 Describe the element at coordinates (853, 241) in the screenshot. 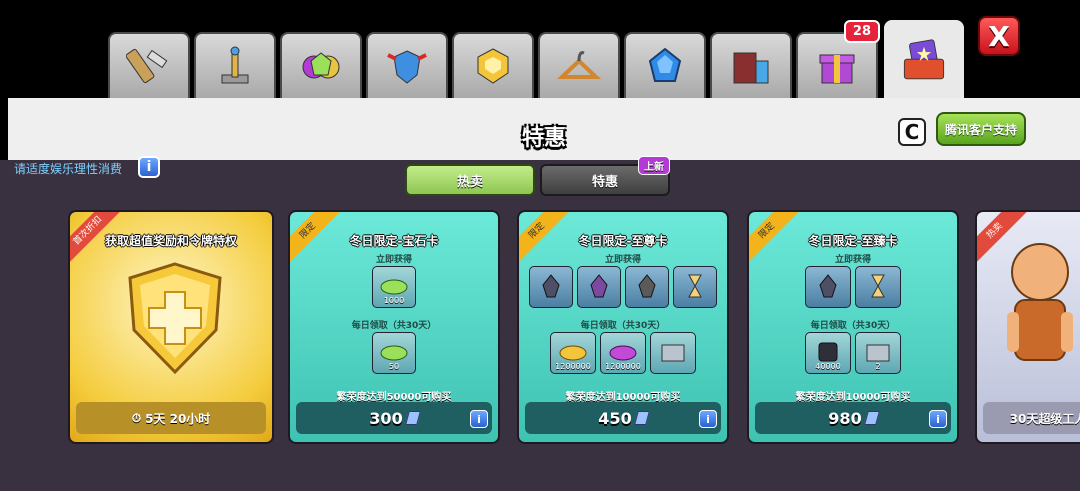

I see `card-title: 冬日限定-至臻卡` at that location.